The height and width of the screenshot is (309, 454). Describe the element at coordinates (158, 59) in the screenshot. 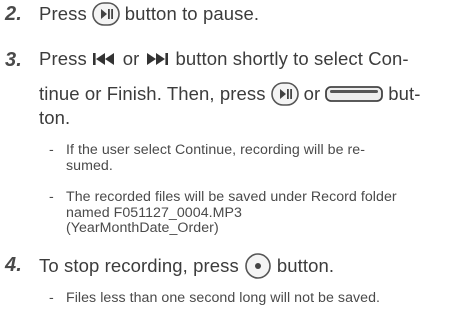

I see `skip-forward-icon` at that location.